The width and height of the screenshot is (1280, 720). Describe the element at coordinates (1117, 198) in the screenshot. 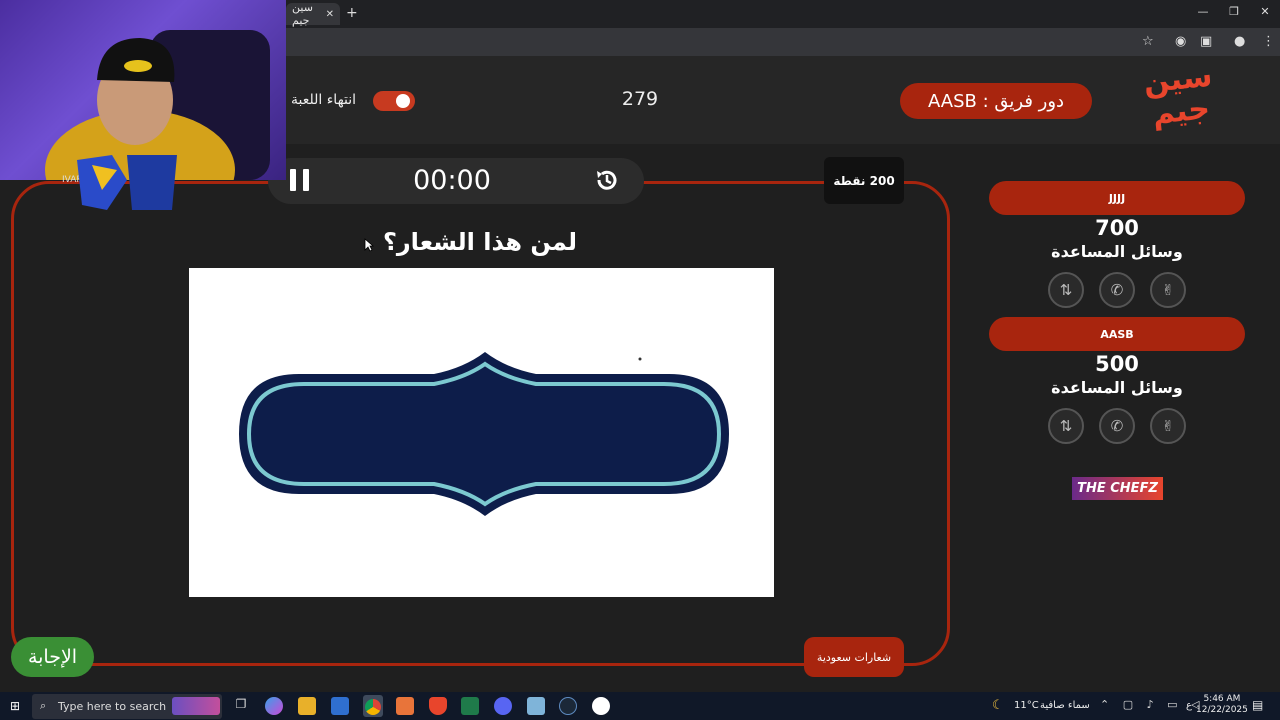

I see `team-name-bar: JJJJ` at that location.